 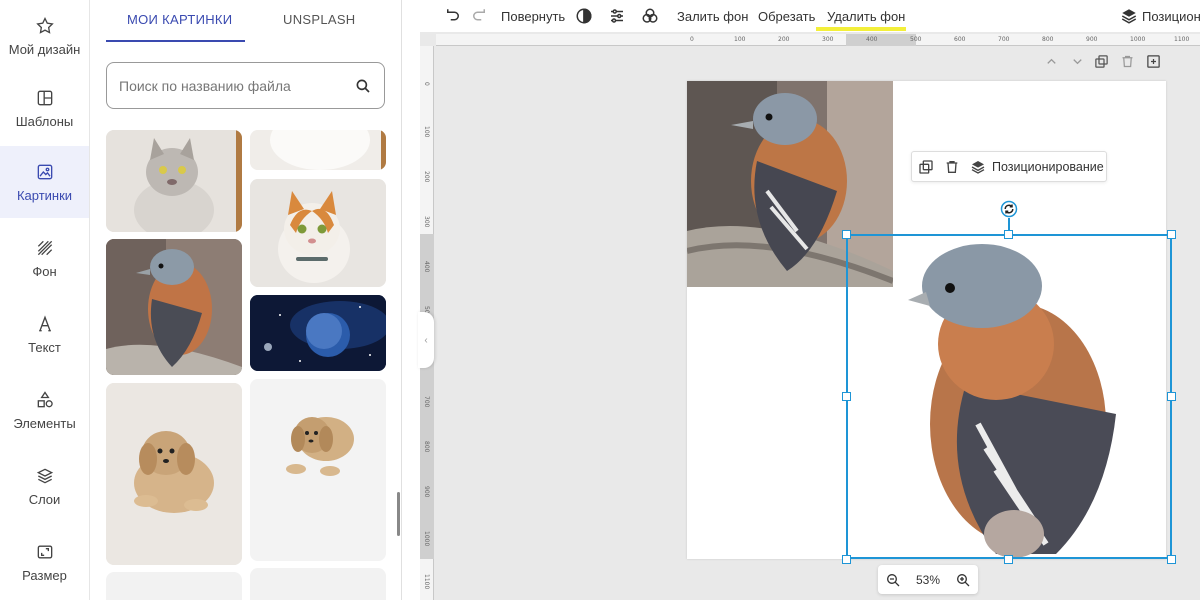 I want to click on panel-collapse-handle: ‹, so click(x=426, y=340).